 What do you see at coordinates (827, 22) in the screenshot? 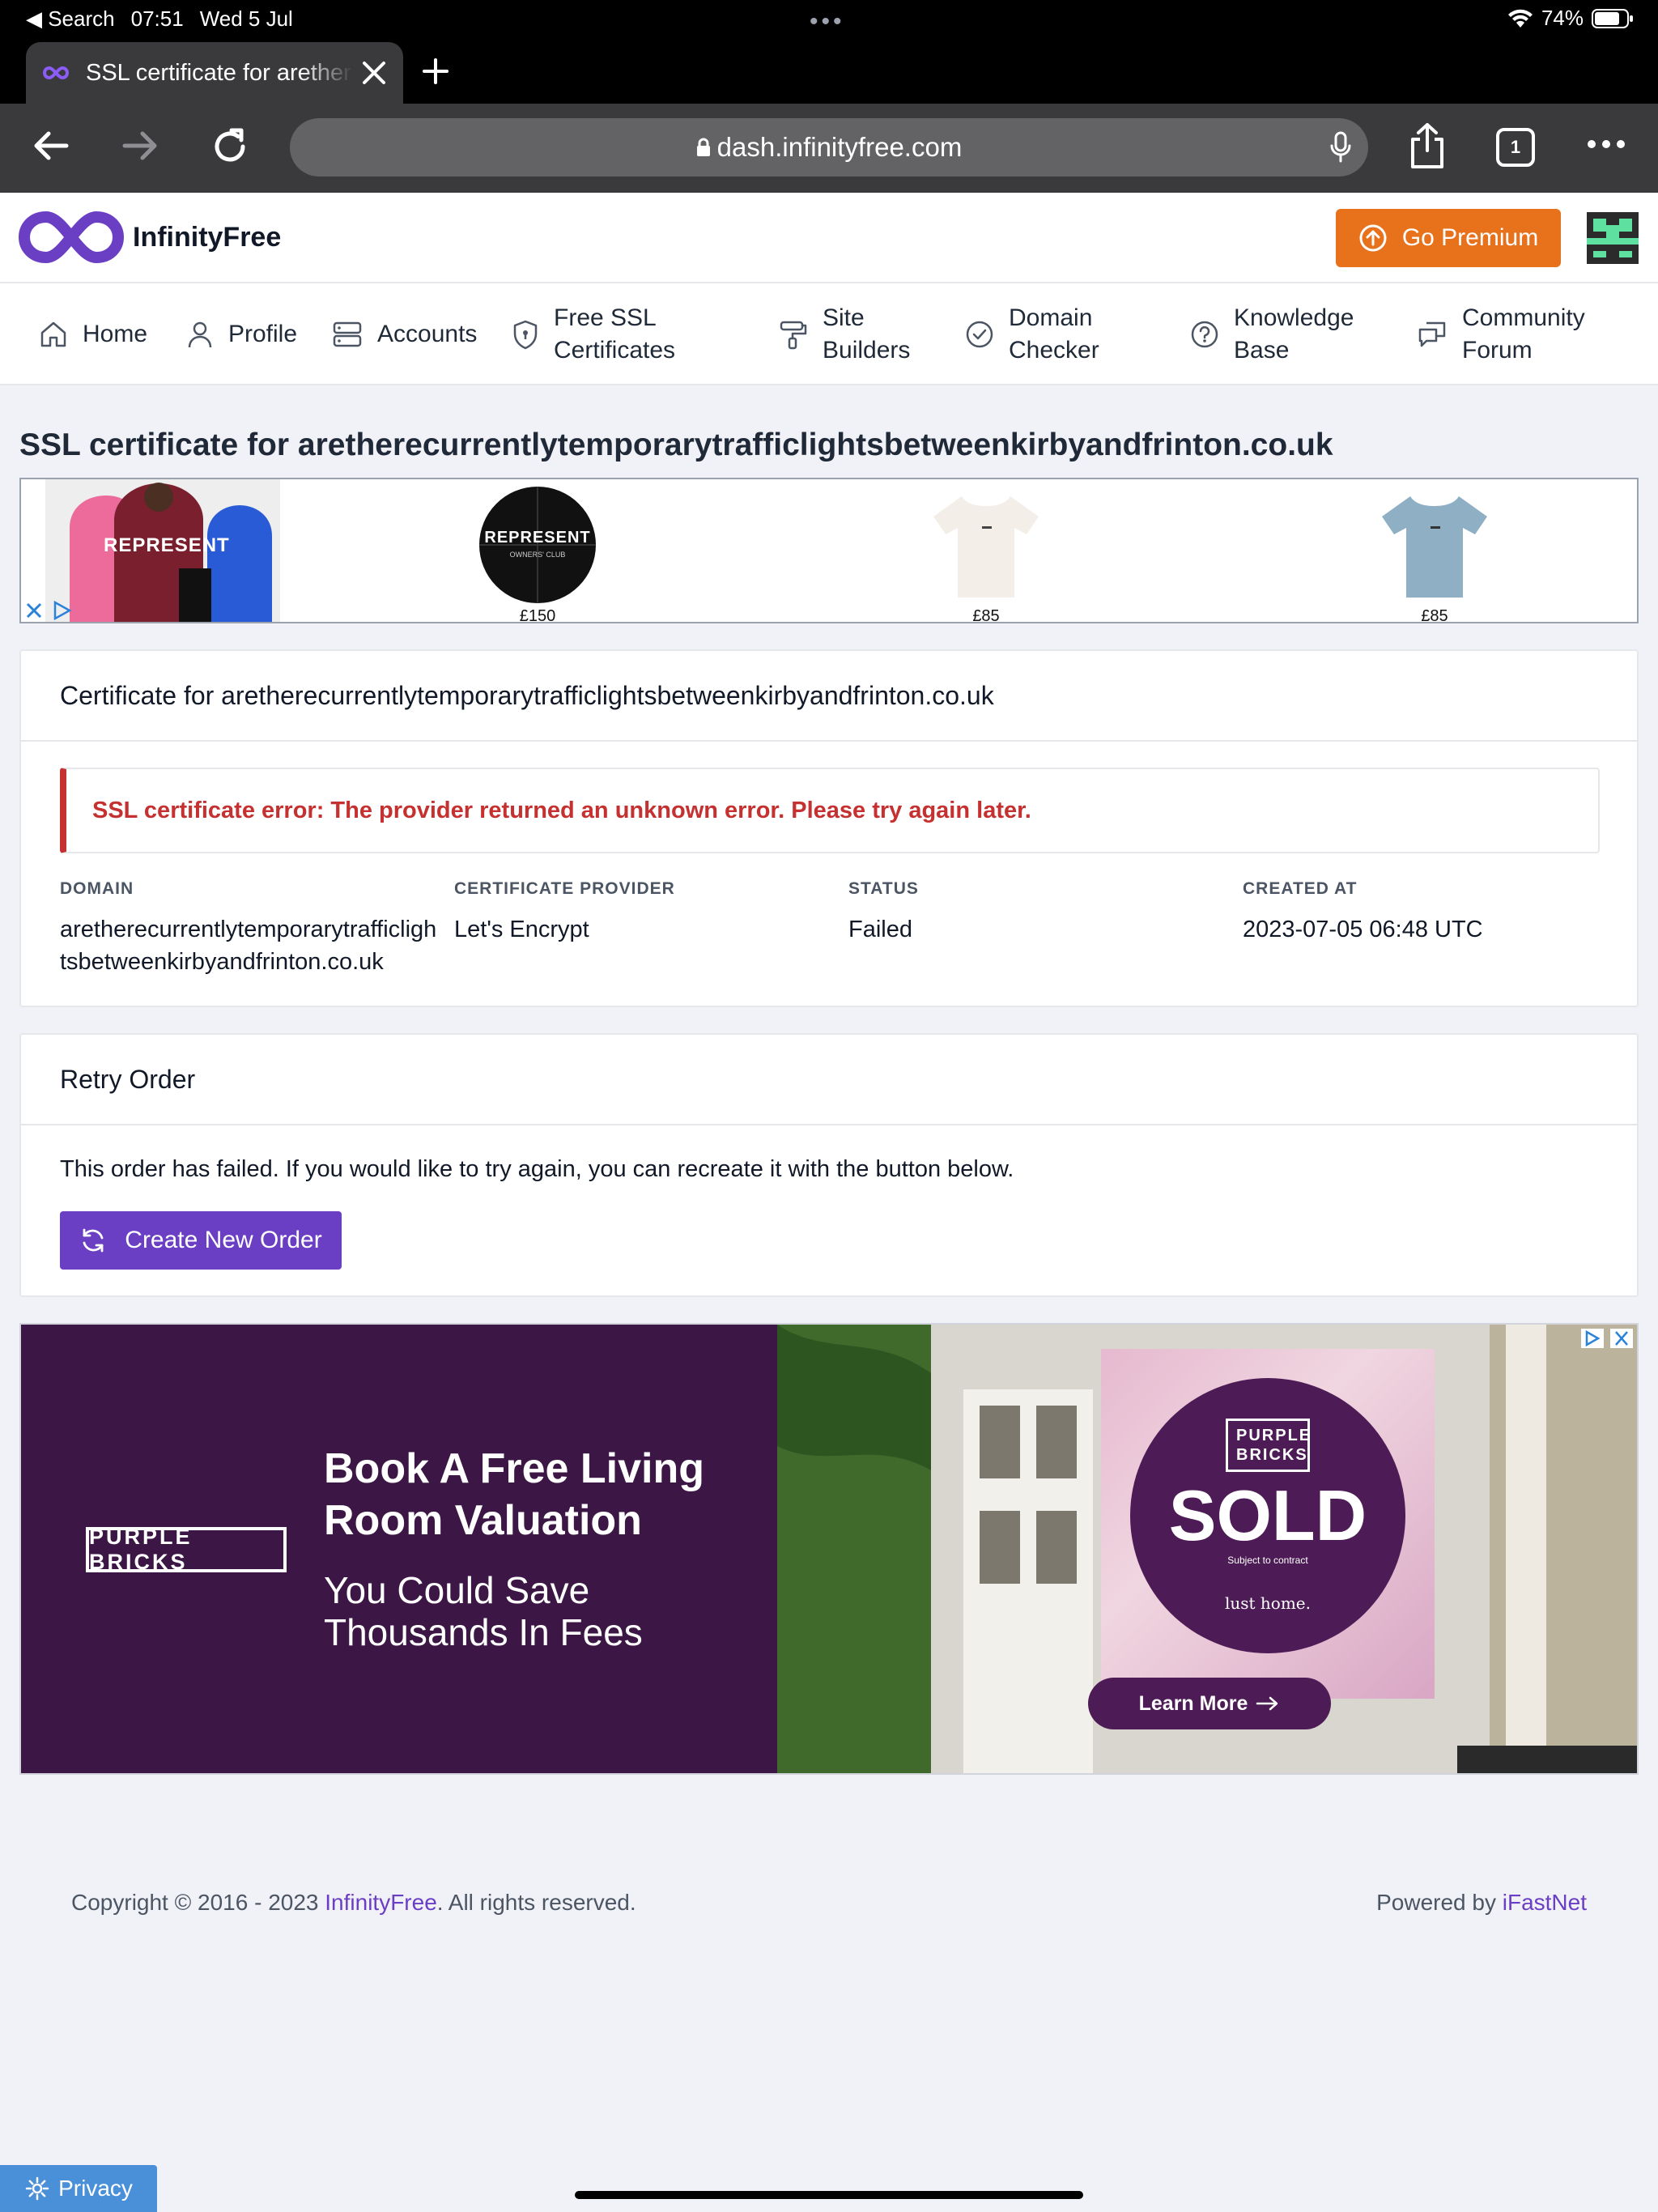
I see `multitasking-dots-icon: •••` at bounding box center [827, 22].